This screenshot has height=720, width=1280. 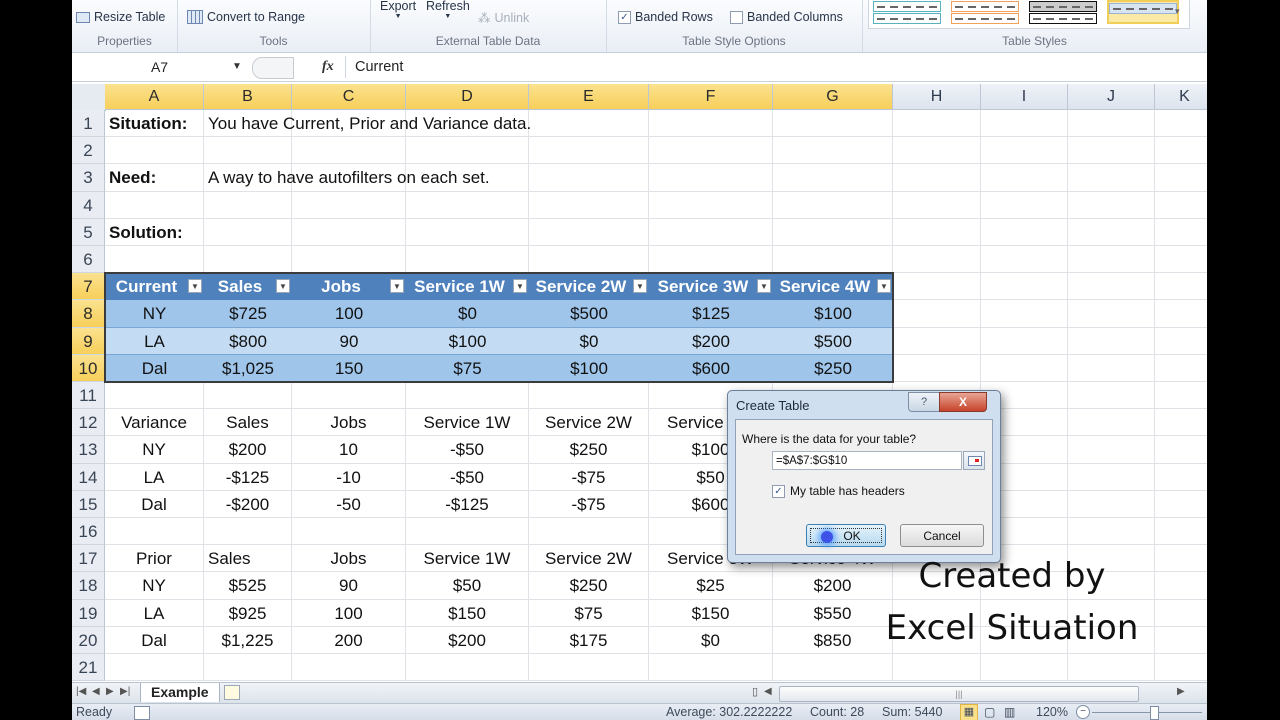 What do you see at coordinates (248, 450) in the screenshot?
I see `variance-data-cell: $200` at bounding box center [248, 450].